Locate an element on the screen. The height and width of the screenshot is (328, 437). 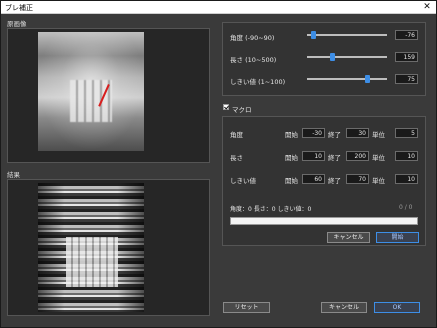
macro-angle-start-label: 開始 is located at coordinates (291, 135).